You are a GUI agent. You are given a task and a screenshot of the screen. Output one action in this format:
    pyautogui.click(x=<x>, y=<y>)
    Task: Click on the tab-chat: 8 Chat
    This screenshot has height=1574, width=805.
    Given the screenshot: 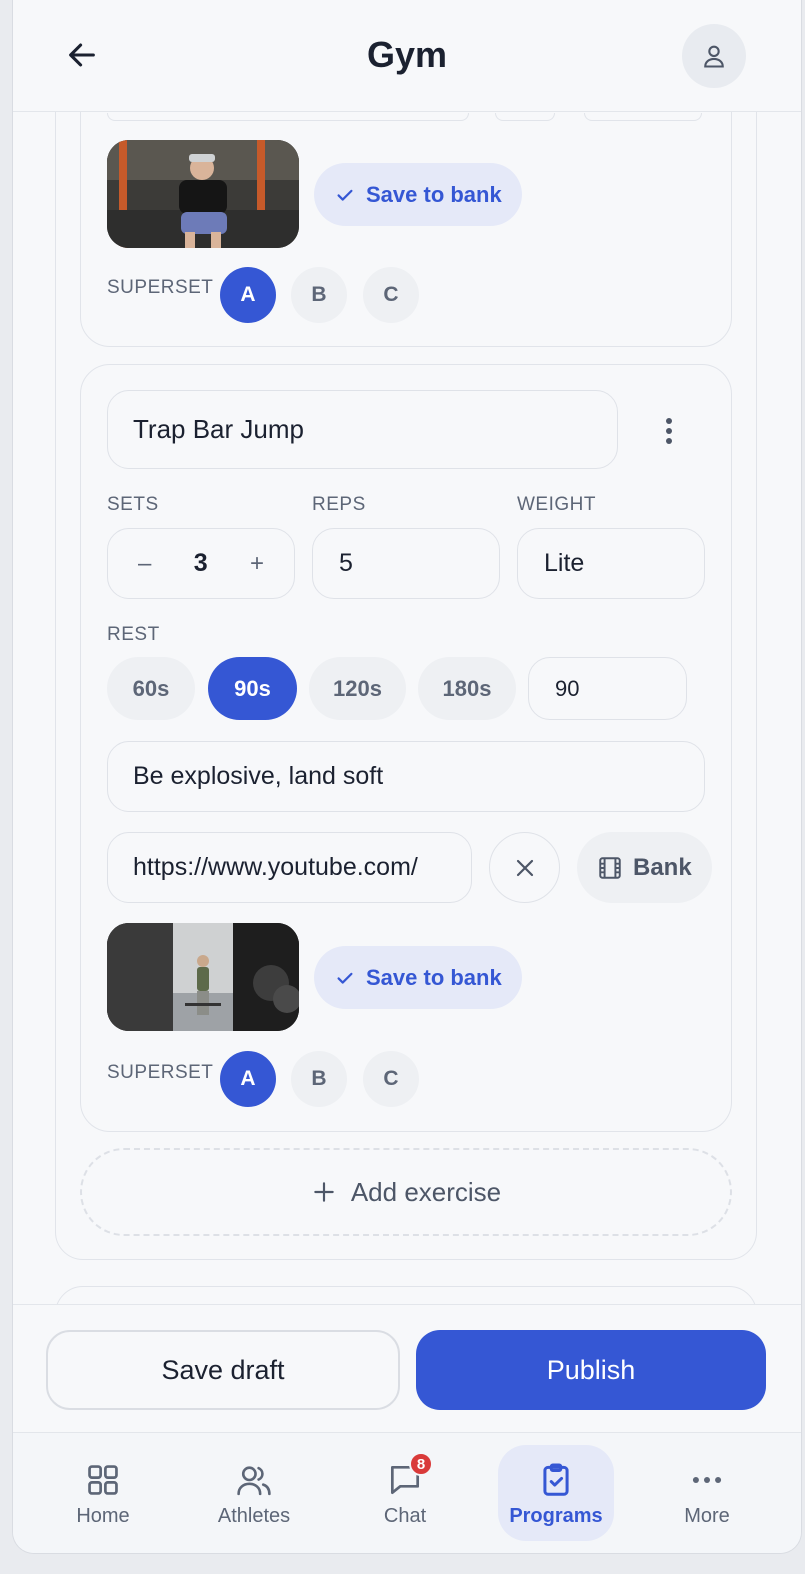 What is the action you would take?
    pyautogui.click(x=405, y=1493)
    